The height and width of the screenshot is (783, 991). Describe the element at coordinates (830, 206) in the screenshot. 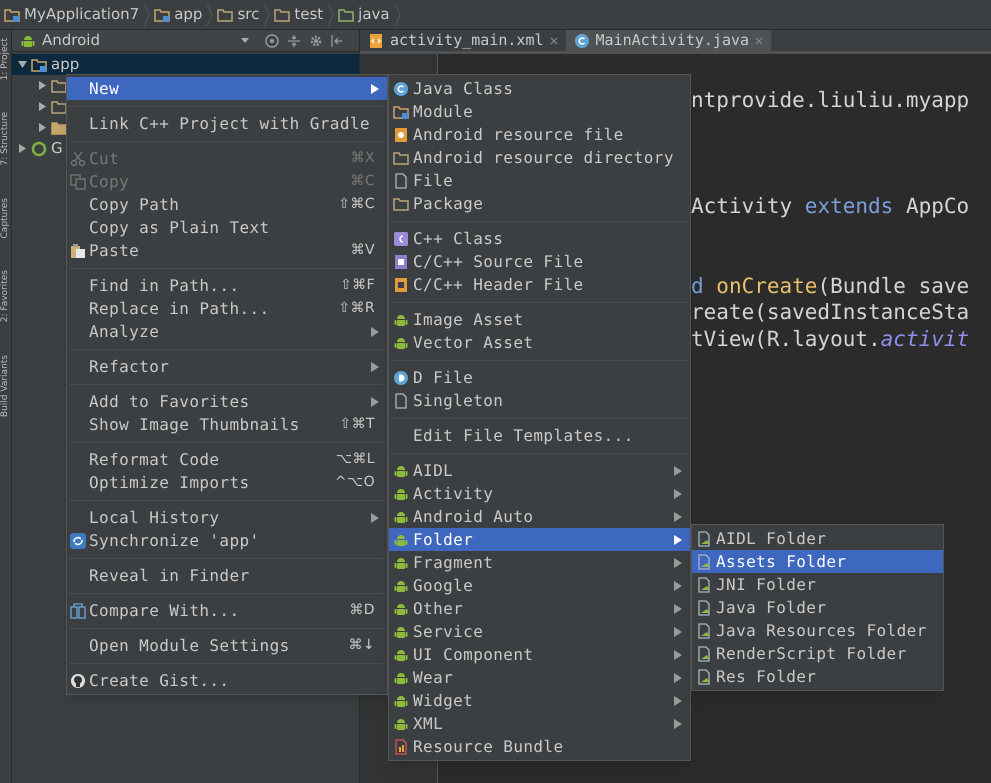

I see `code-line: Activity extends AppCo` at that location.